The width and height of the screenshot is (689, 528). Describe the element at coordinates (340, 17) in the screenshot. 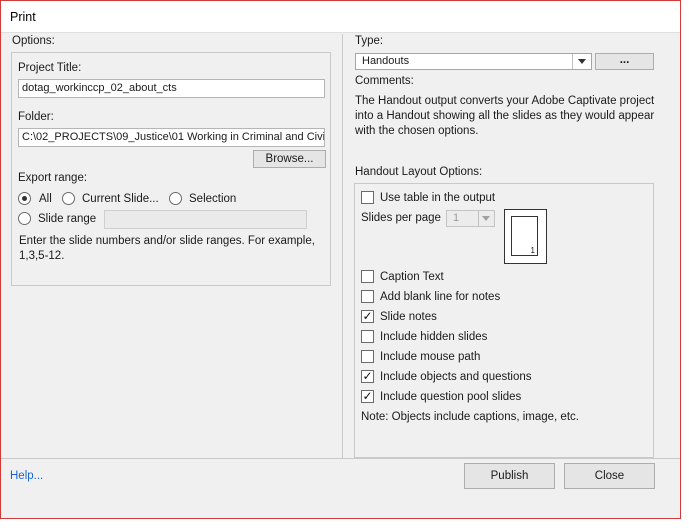

I see `title-bar: Print` at that location.